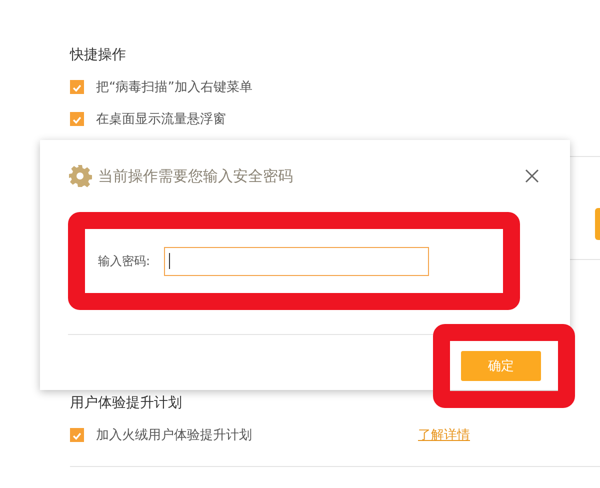 This screenshot has height=488, width=600. What do you see at coordinates (174, 87) in the screenshot?
I see `option-label: 把“病毒扫描”加入右键菜单` at bounding box center [174, 87].